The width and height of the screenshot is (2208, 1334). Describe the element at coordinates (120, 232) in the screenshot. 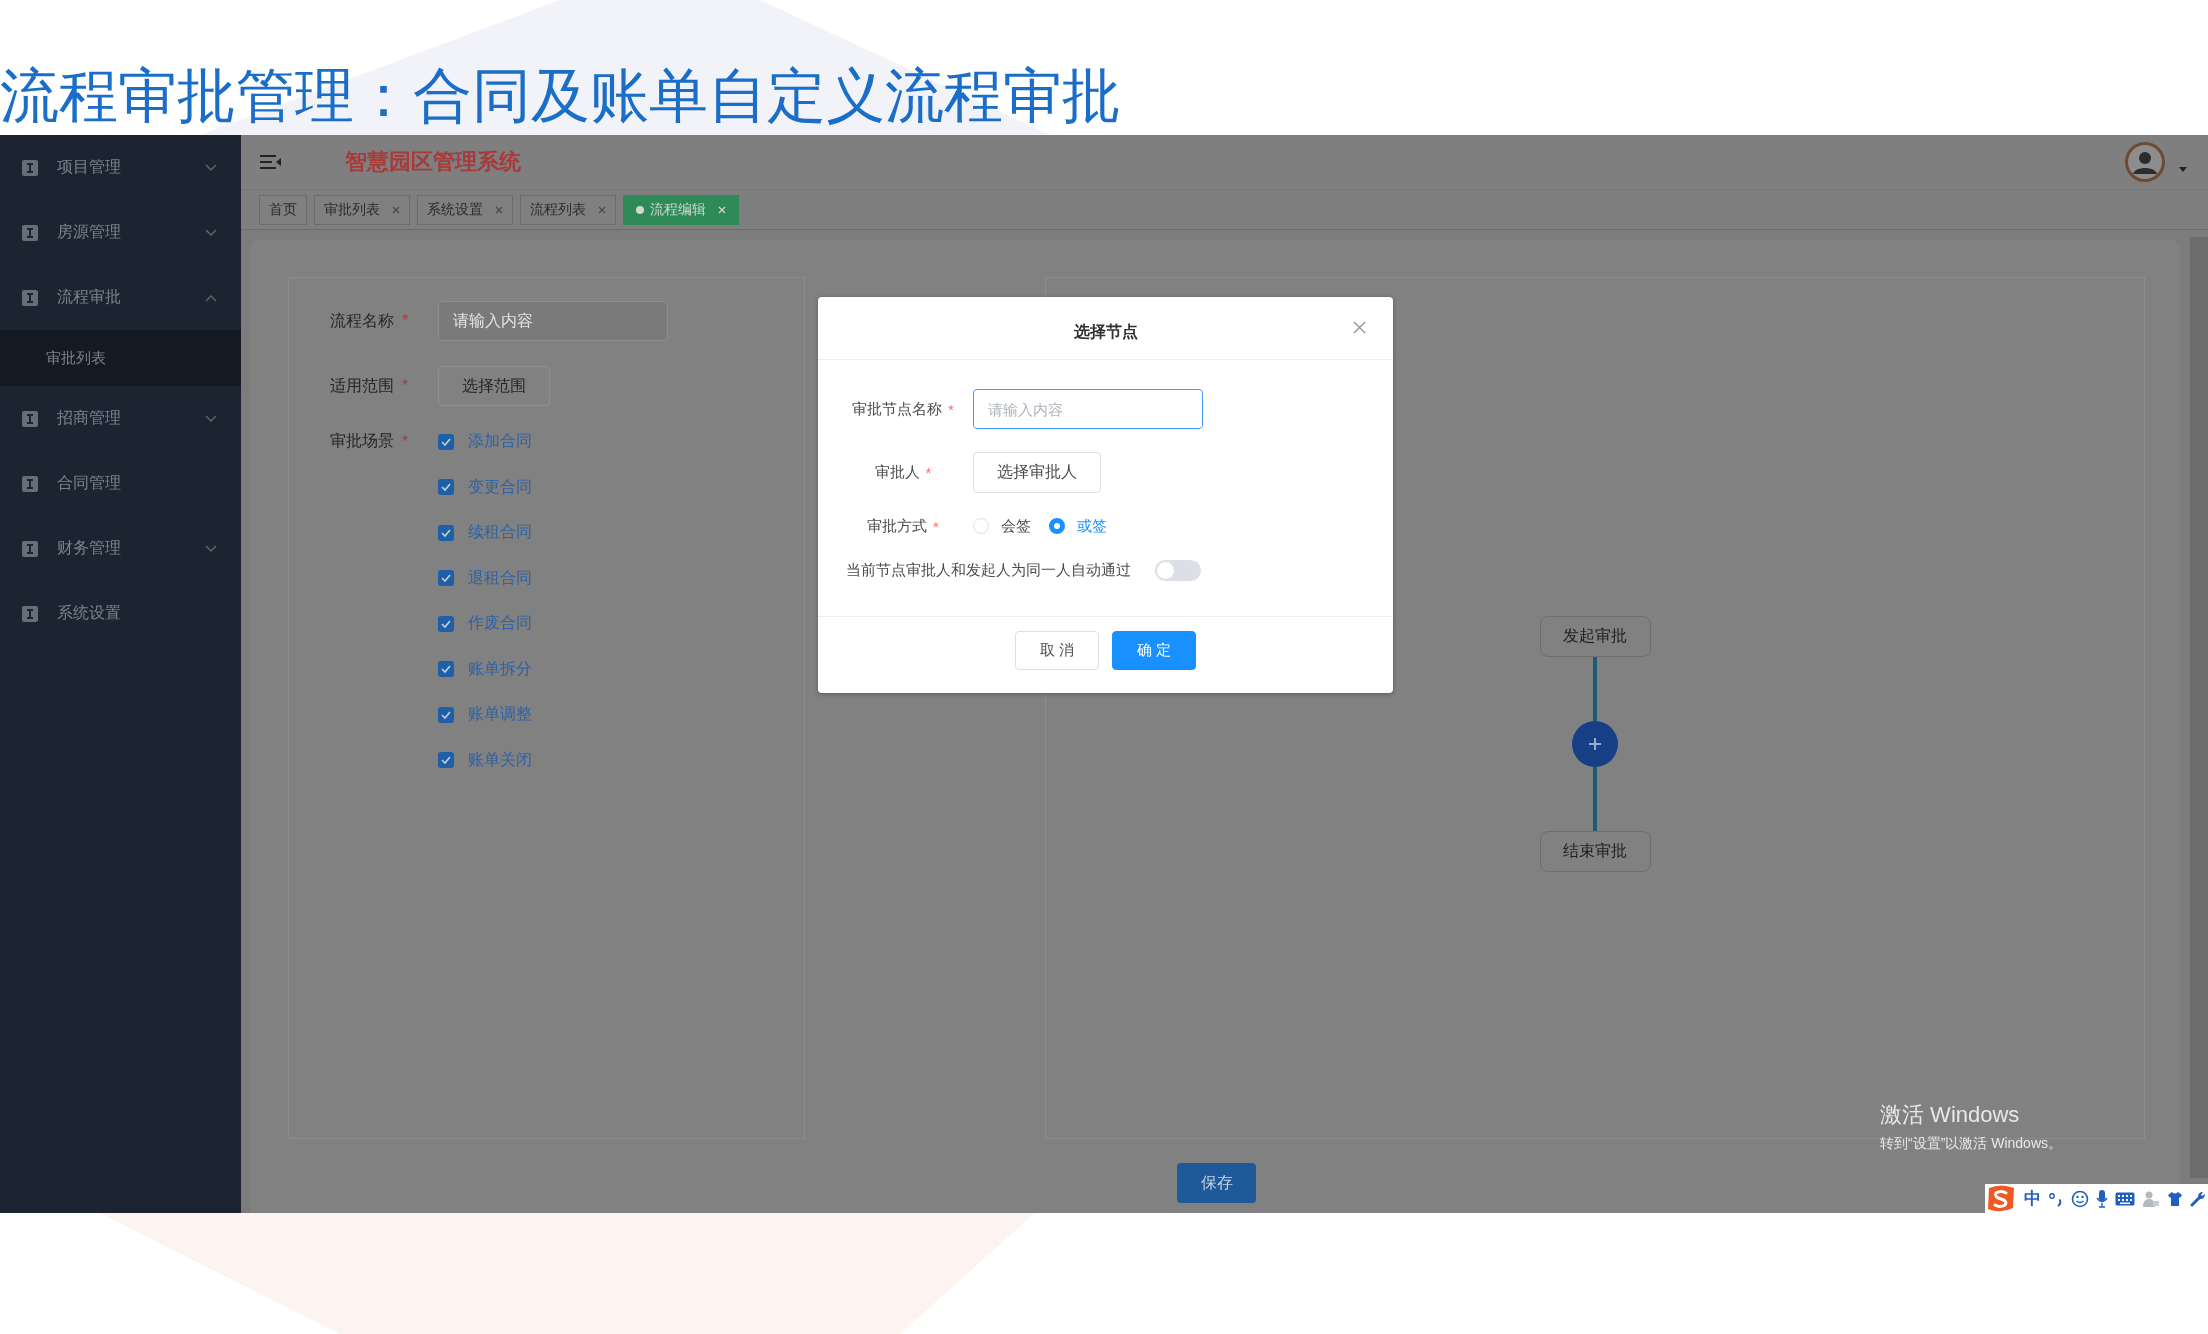

I see `sidebar-item: 房源管理` at that location.